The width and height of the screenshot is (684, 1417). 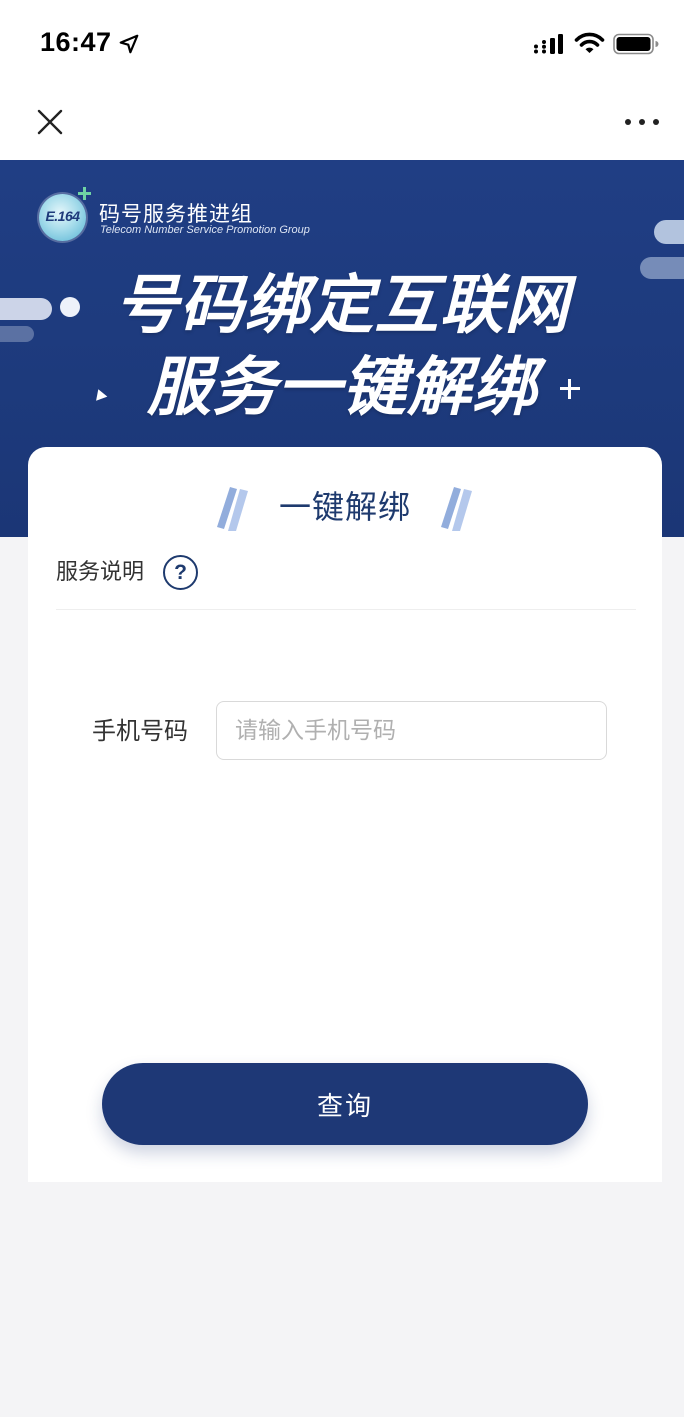 What do you see at coordinates (548, 44) in the screenshot?
I see `signal-icon` at bounding box center [548, 44].